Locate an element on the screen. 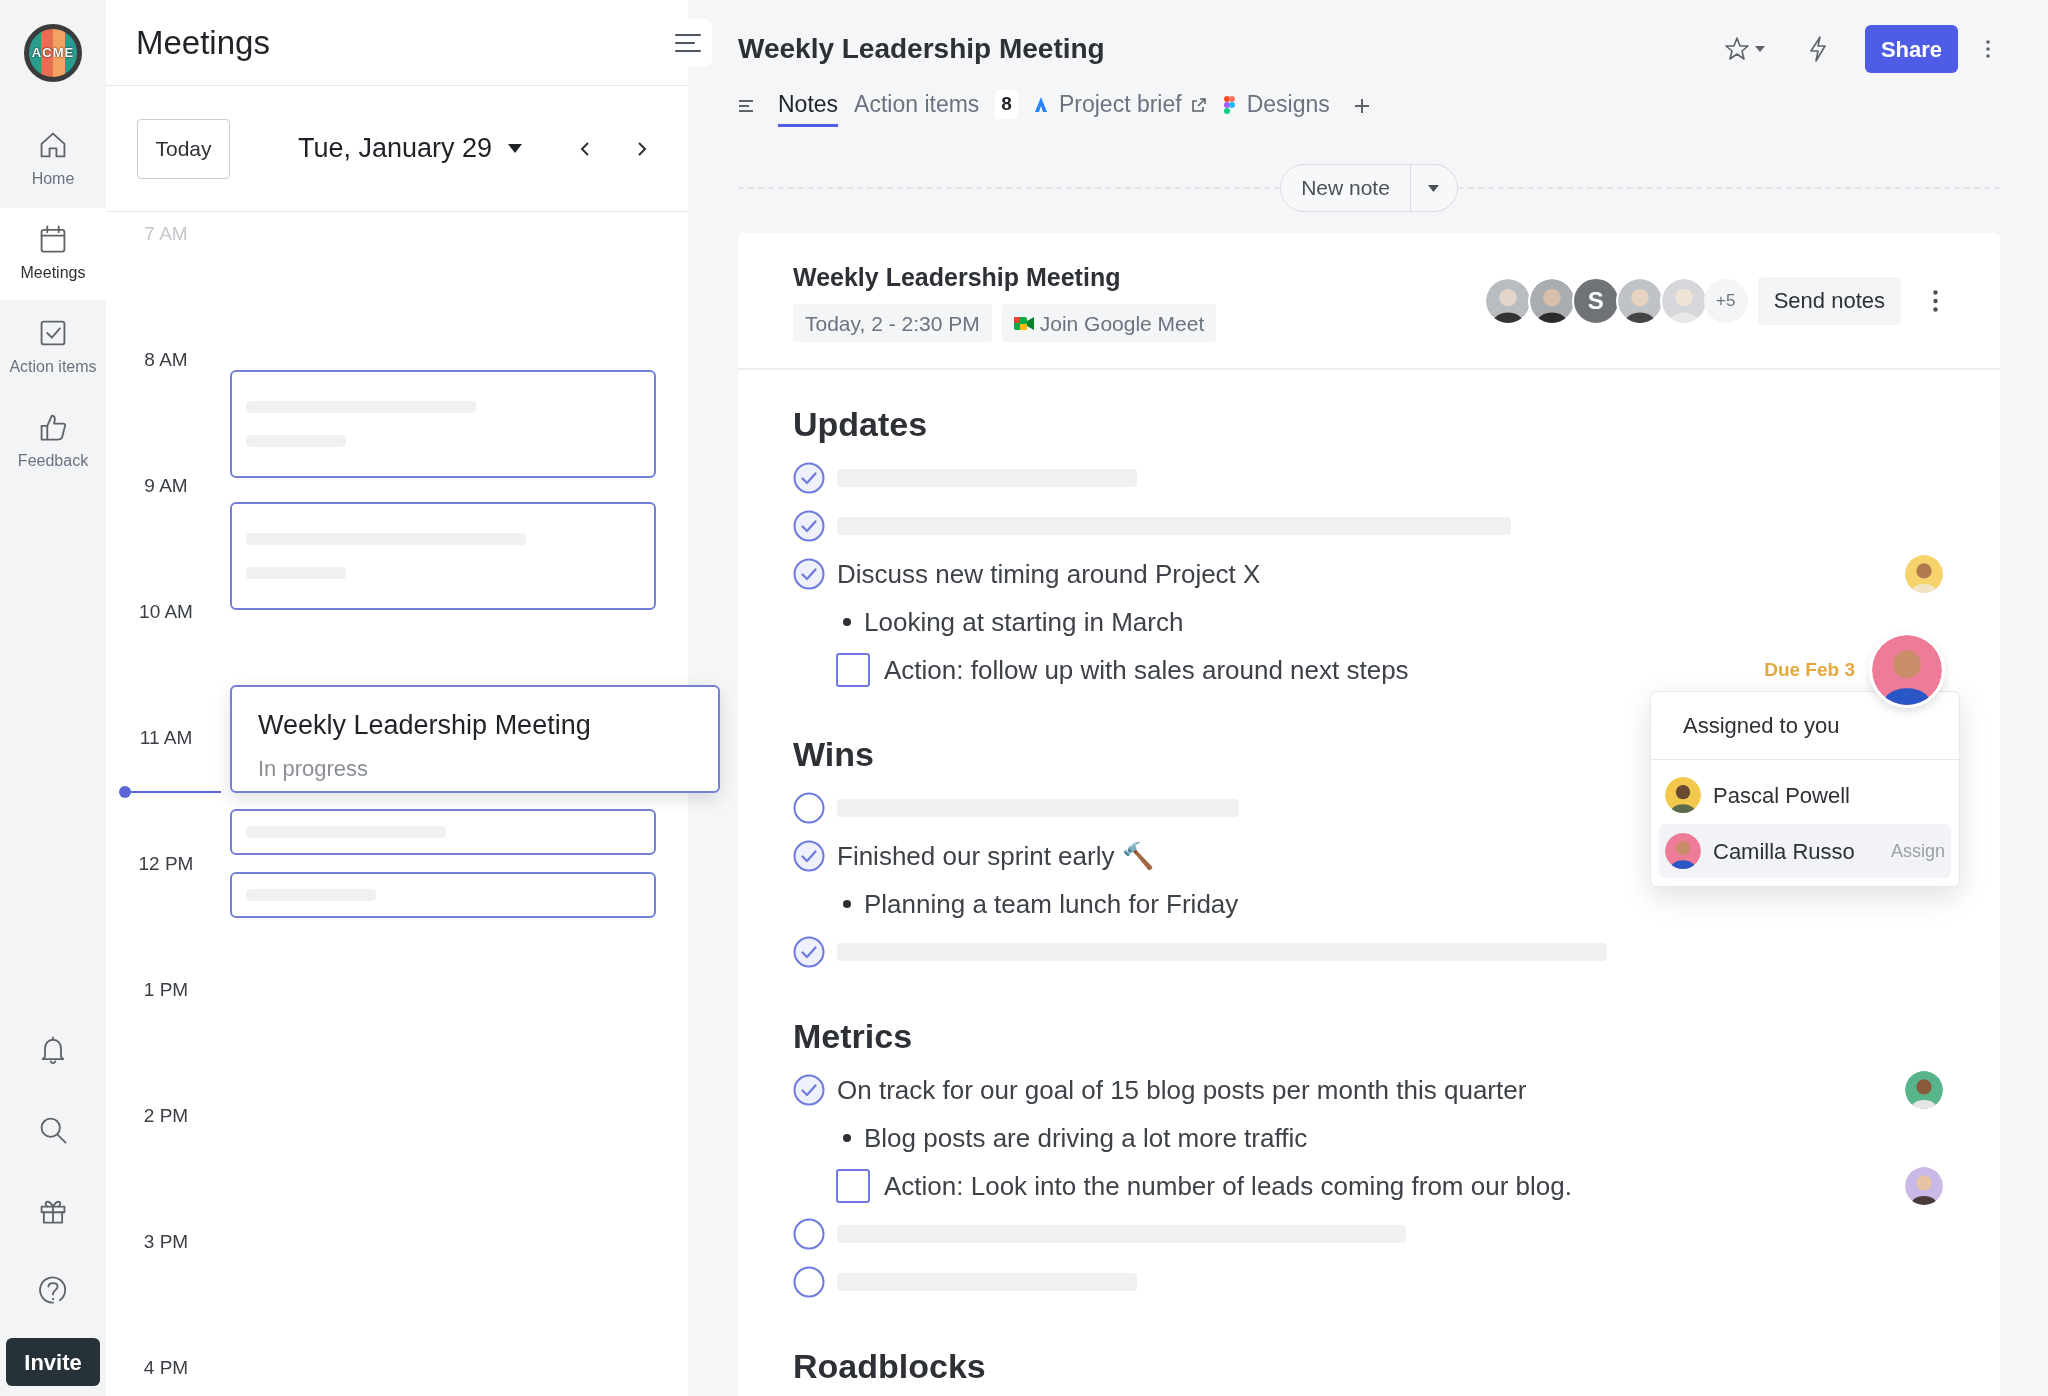 The image size is (2048, 1396). join-meeting-link: Join Google Meet is located at coordinates (1109, 323).